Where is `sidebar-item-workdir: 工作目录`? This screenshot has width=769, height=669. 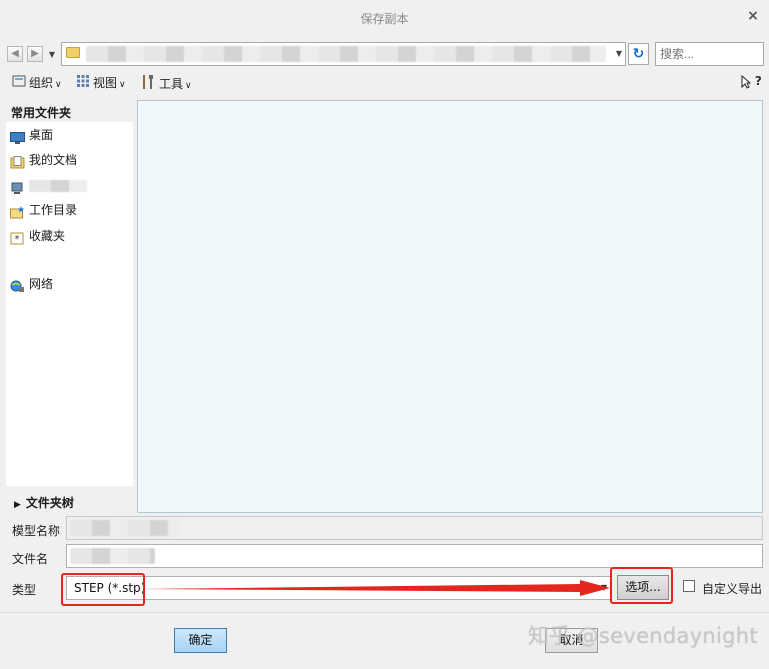
sidebar-item-workdir: 工作目录 is located at coordinates (43, 210).